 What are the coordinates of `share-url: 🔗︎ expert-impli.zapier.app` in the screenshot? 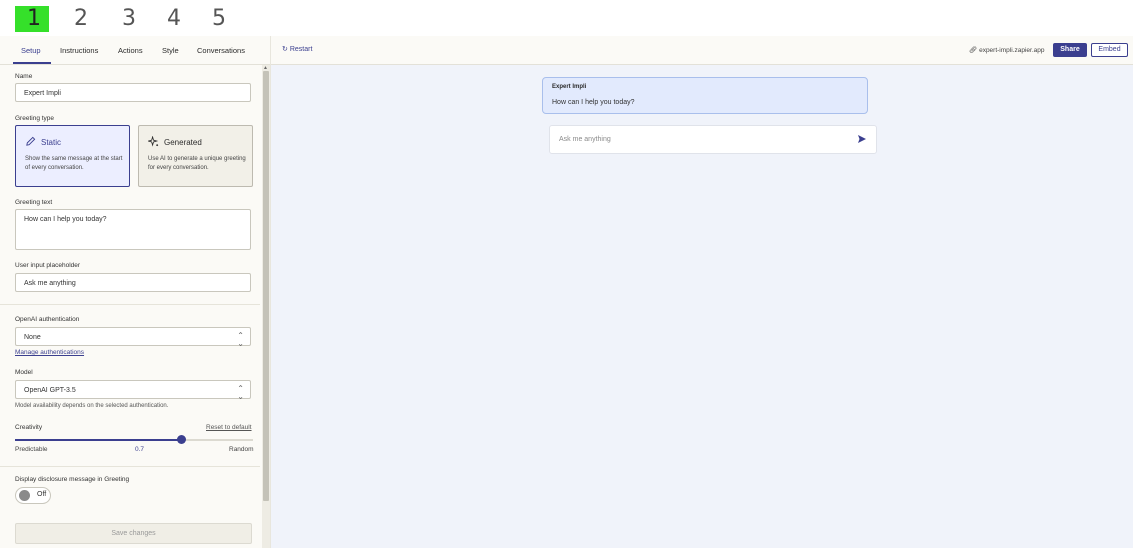 It's located at (1006, 50).